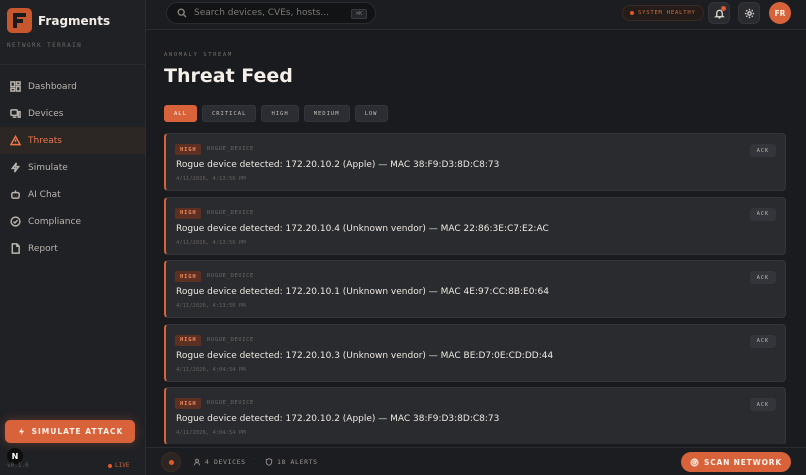 This screenshot has height=475, width=806. Describe the element at coordinates (48, 167) in the screenshot. I see `sidebar-item-label: Simulate` at that location.